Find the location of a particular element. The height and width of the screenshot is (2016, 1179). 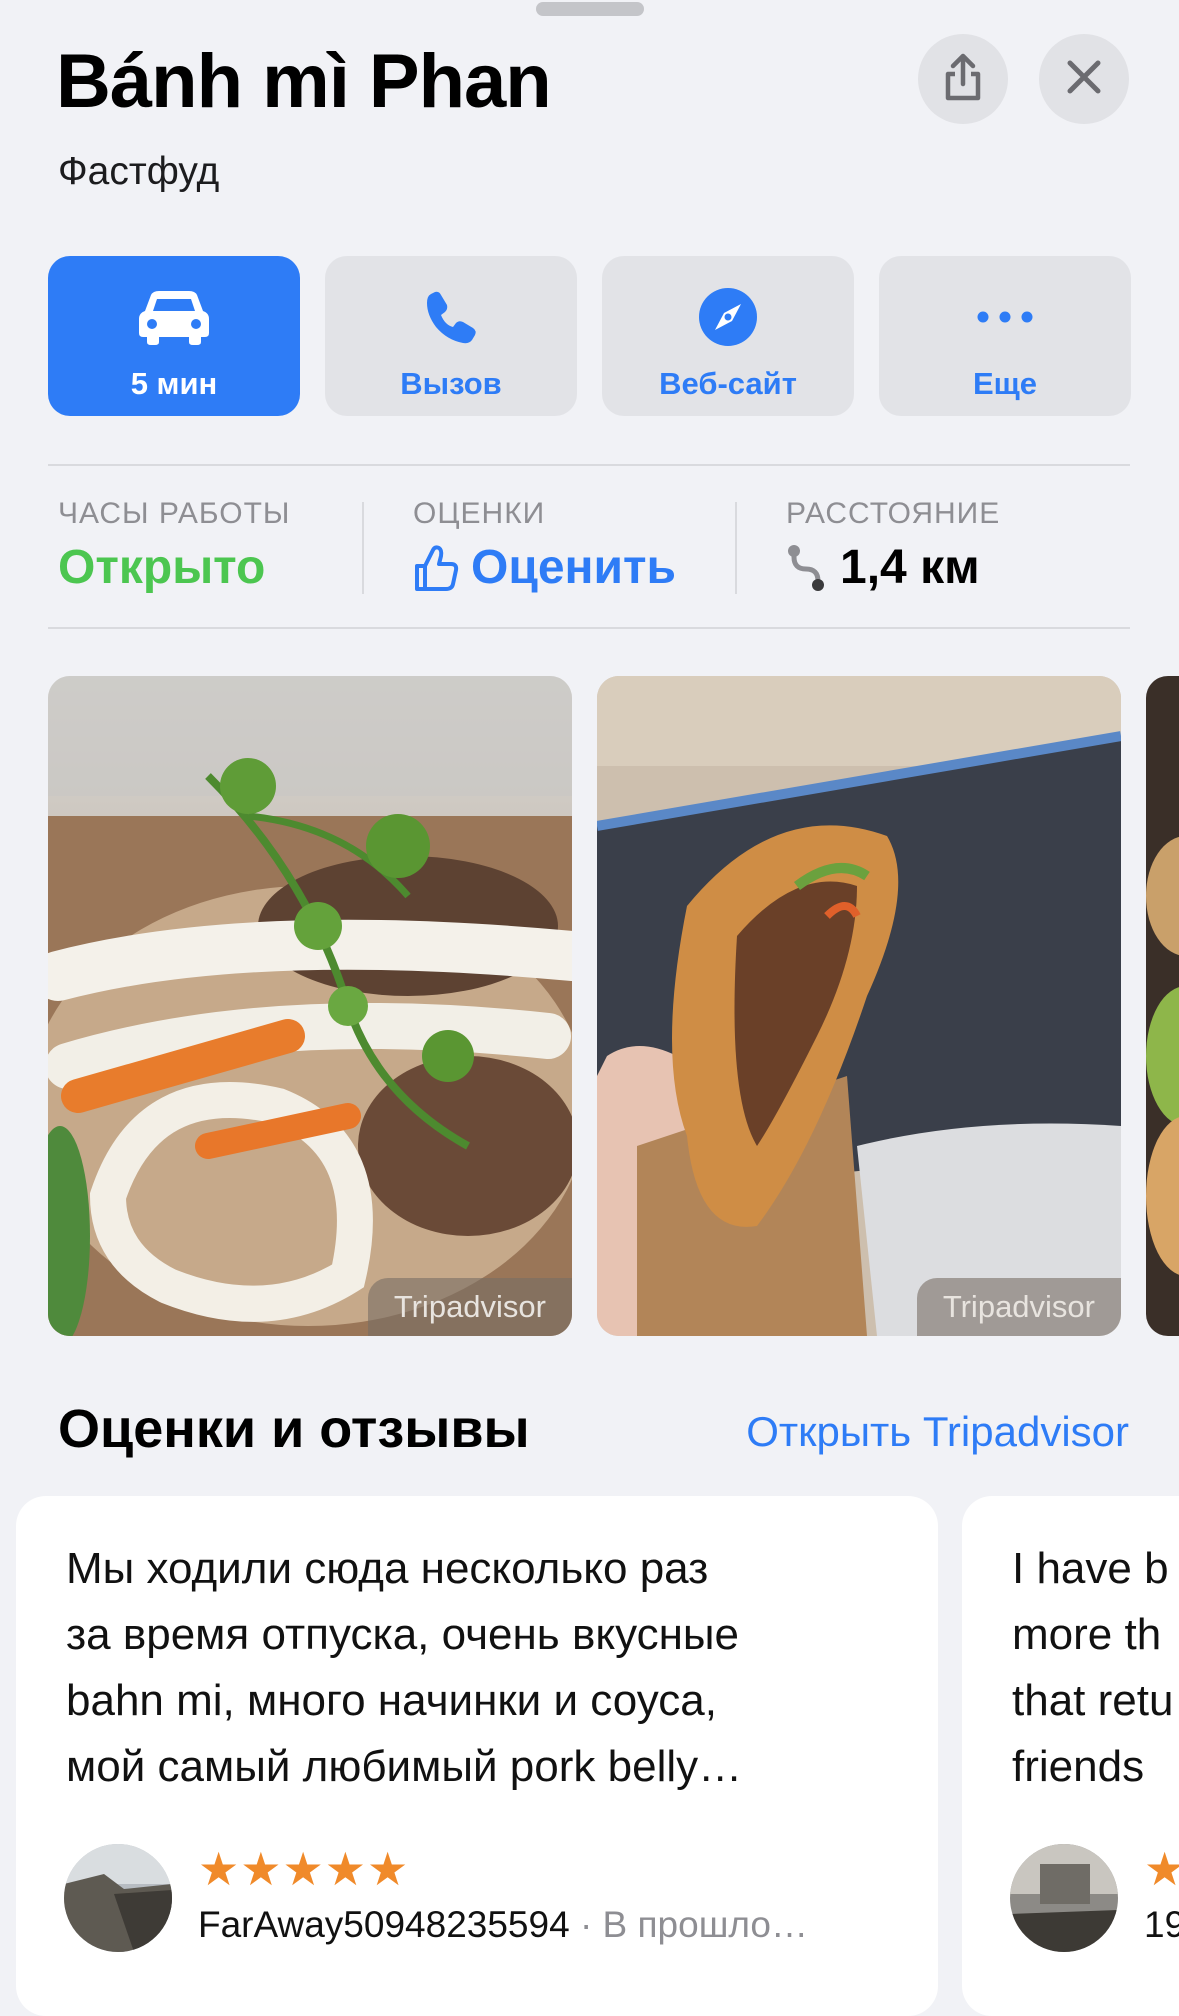

website-button: Веб-сайт is located at coordinates (728, 336).